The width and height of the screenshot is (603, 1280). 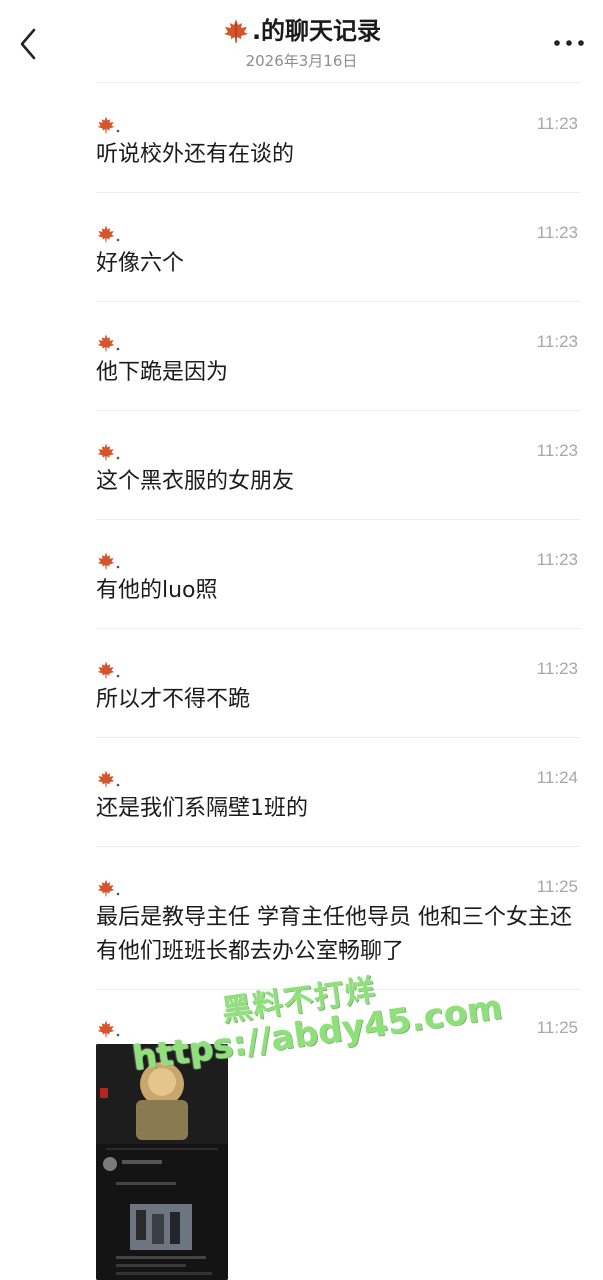 I want to click on message-text: 最后是教导主任 学育主任他导员 他和三个女主还有他们班班长都去办公室畅聊了, so click(x=334, y=934).